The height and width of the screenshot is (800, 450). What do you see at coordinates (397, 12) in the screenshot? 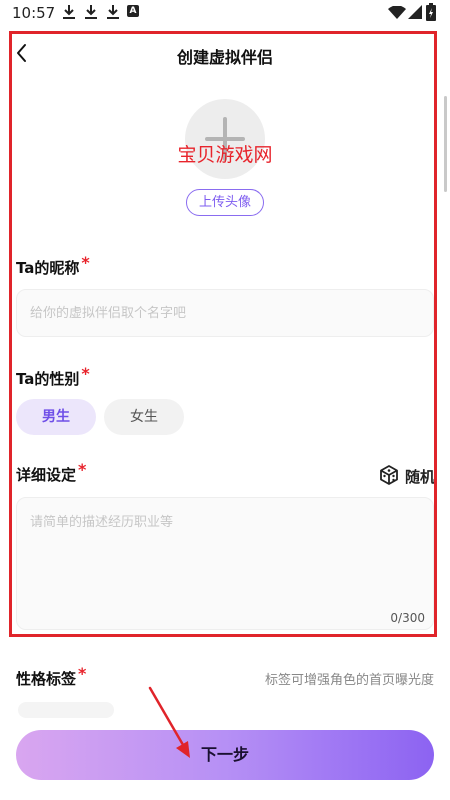
I see `wifi-icon` at bounding box center [397, 12].